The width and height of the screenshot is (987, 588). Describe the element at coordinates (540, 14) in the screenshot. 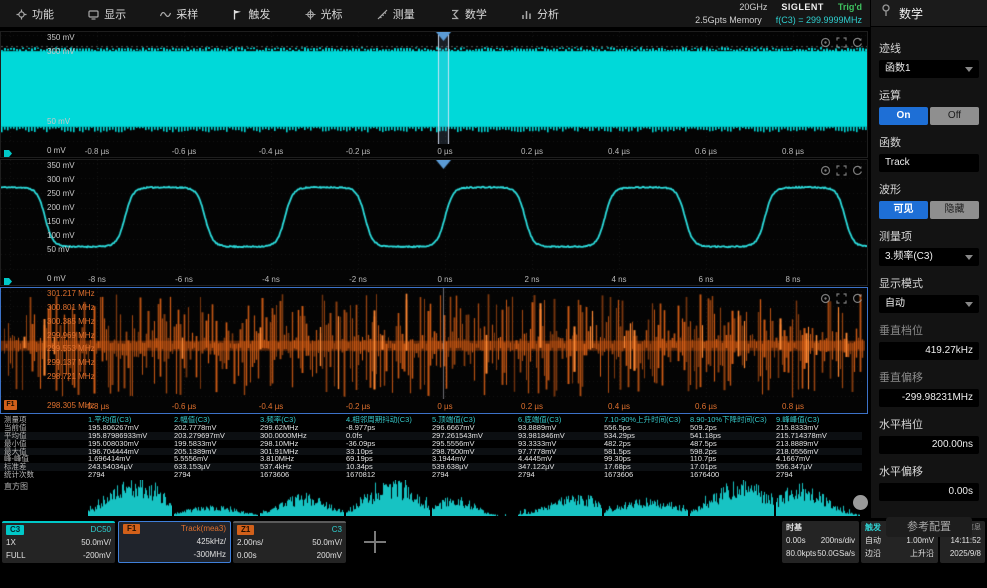

I see `menu-item-8: 分析` at that location.